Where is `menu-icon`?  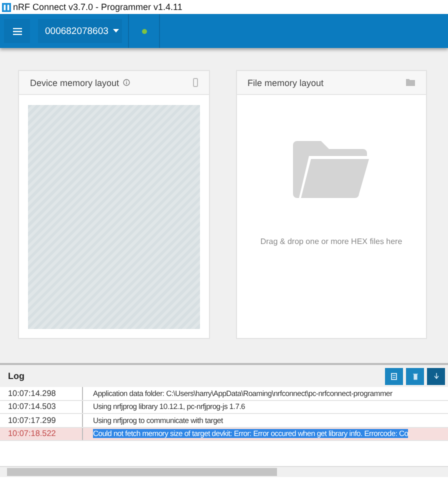
menu-icon is located at coordinates (17, 31).